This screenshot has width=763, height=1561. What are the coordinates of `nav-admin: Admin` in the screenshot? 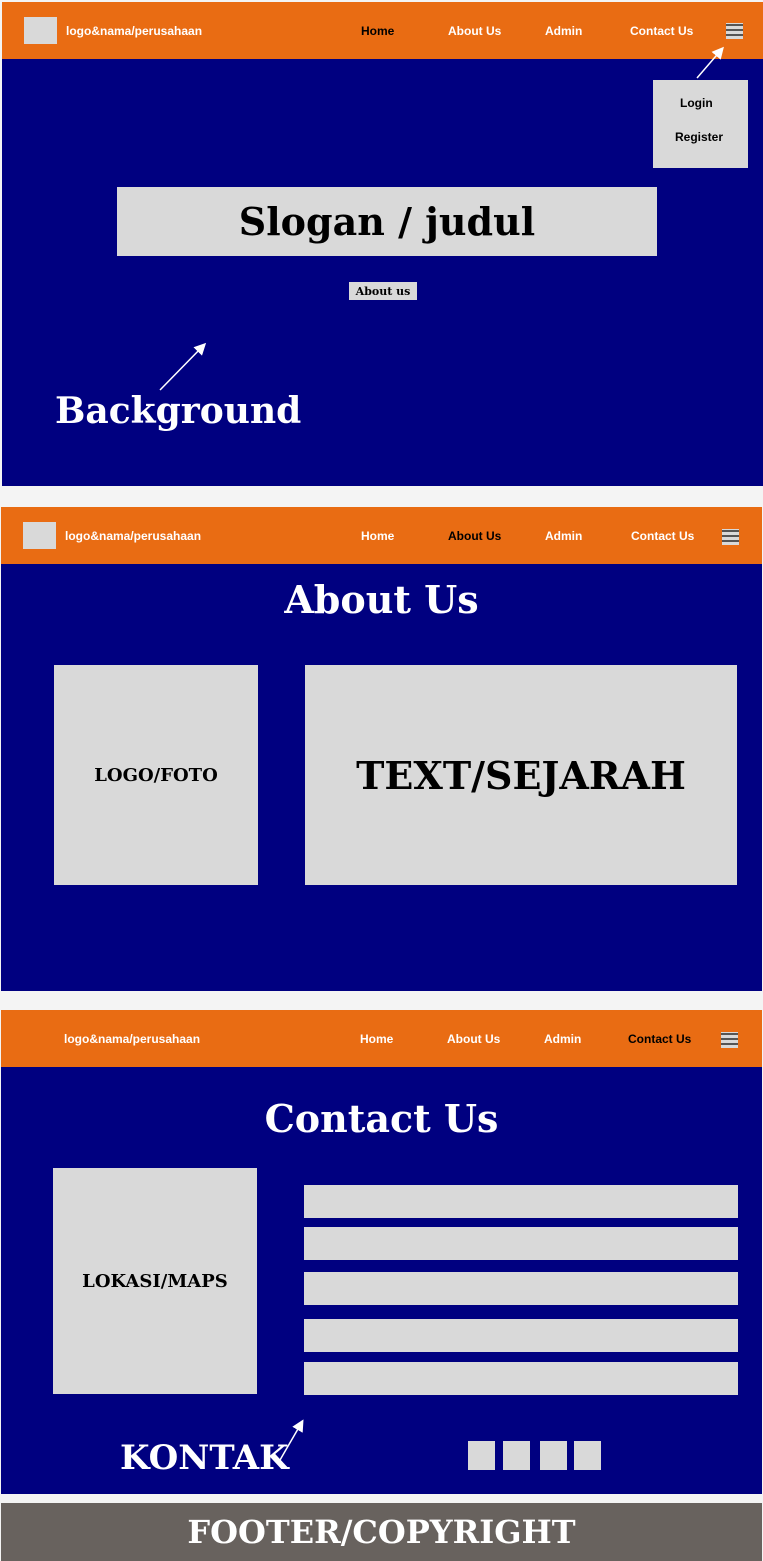 It's located at (563, 536).